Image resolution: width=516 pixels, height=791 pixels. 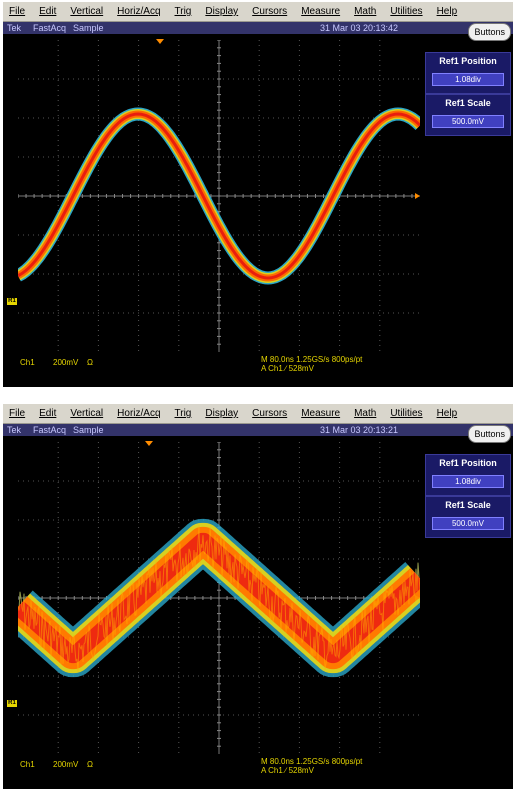 What do you see at coordinates (359, 28) in the screenshot?
I see `datetime-label: 31 Mar 03 20:13:42` at bounding box center [359, 28].